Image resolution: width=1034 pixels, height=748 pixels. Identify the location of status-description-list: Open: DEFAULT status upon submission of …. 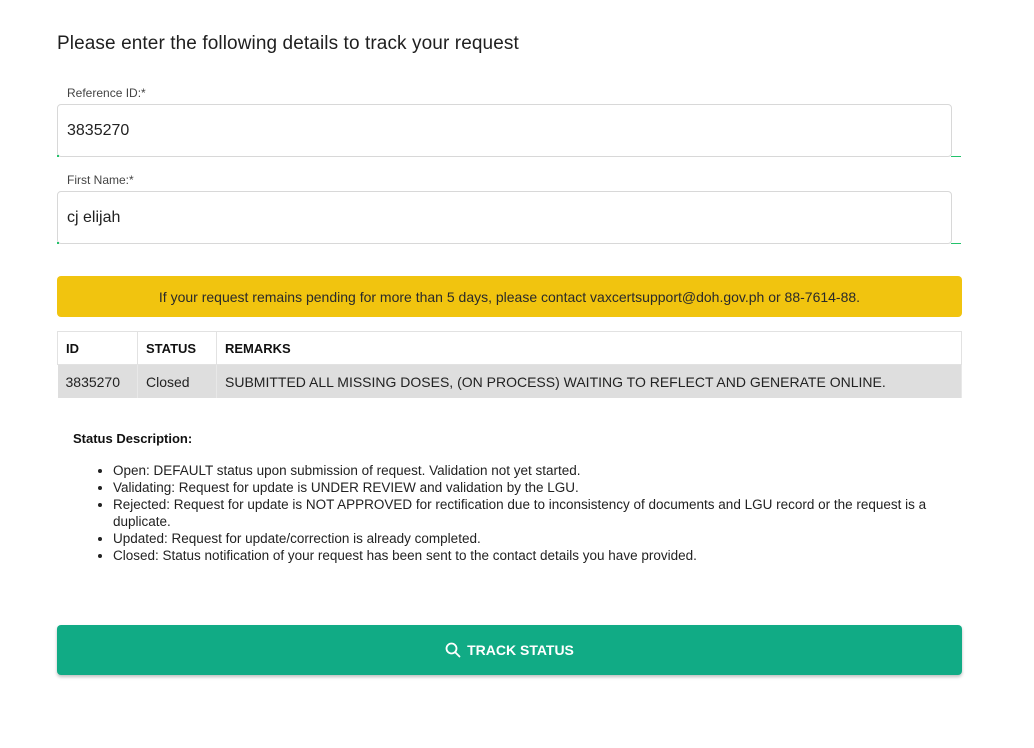
(528, 513).